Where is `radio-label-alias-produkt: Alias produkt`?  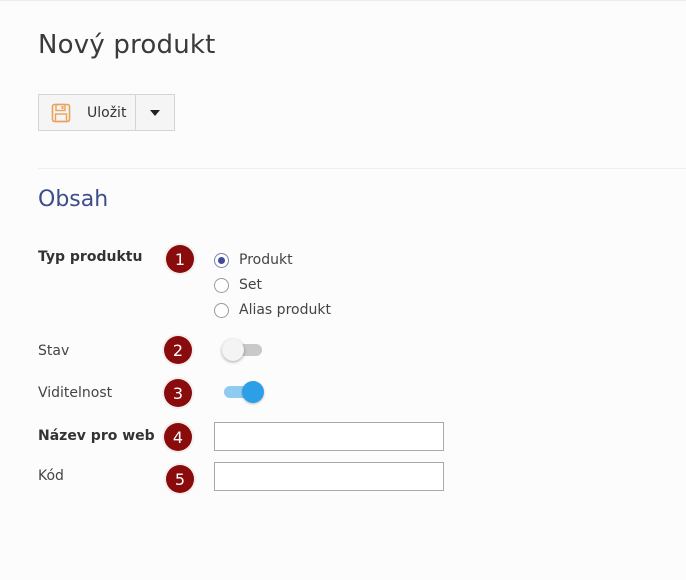 radio-label-alias-produkt: Alias produkt is located at coordinates (285, 310).